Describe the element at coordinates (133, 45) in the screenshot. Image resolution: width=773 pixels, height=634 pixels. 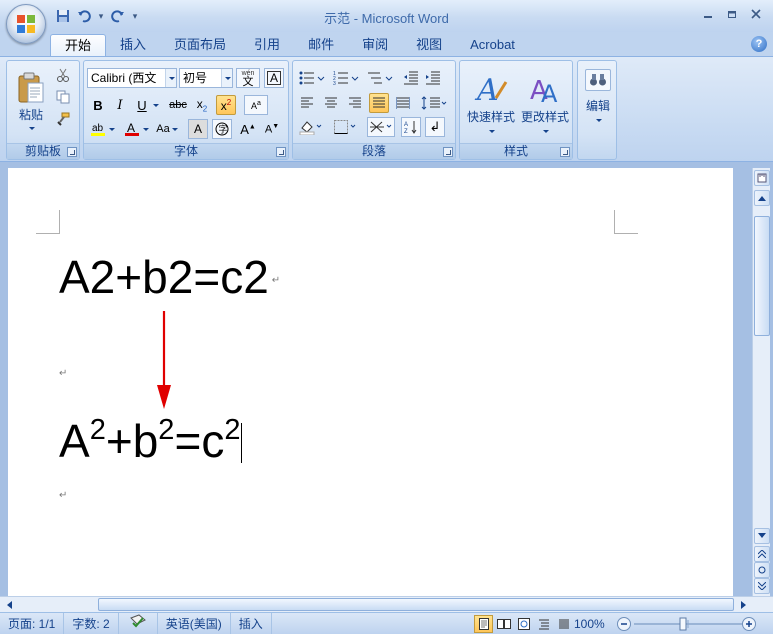
I see `tab-insert: 插入` at that location.